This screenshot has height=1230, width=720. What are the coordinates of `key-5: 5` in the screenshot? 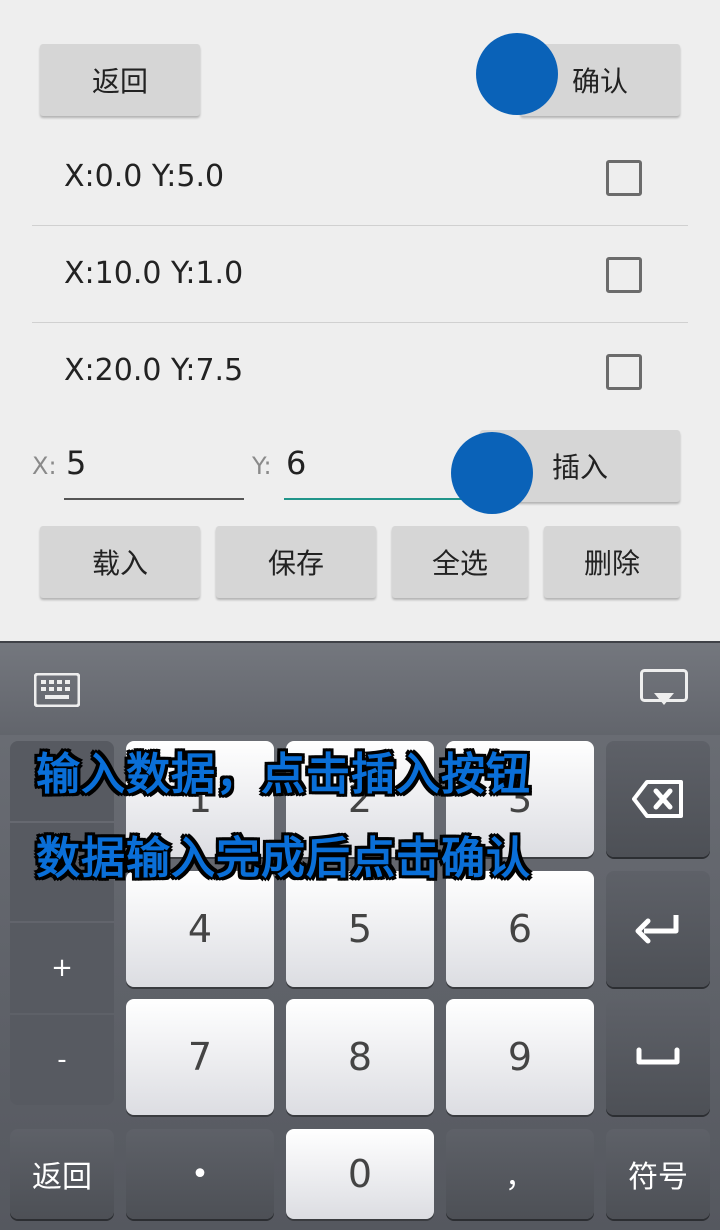 It's located at (360, 929).